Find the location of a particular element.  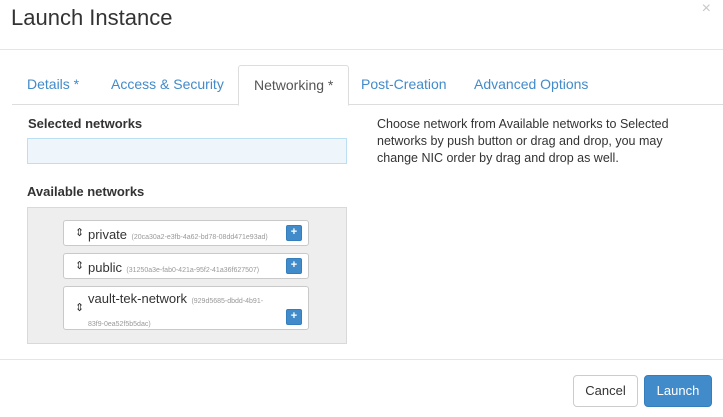

network-id: (20ca30a2-e3fb-4a62-bd78-08dd471e93ad) is located at coordinates (199, 237).